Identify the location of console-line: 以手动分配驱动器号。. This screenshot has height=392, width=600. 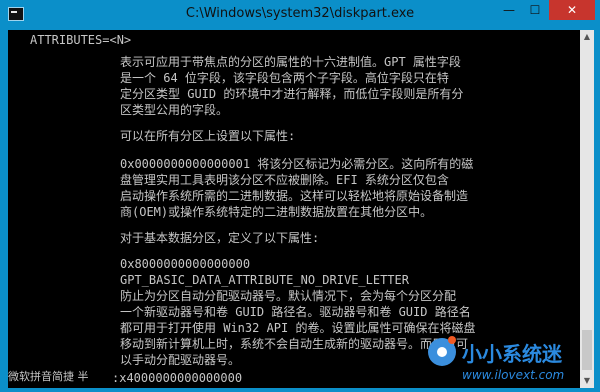
(180, 360).